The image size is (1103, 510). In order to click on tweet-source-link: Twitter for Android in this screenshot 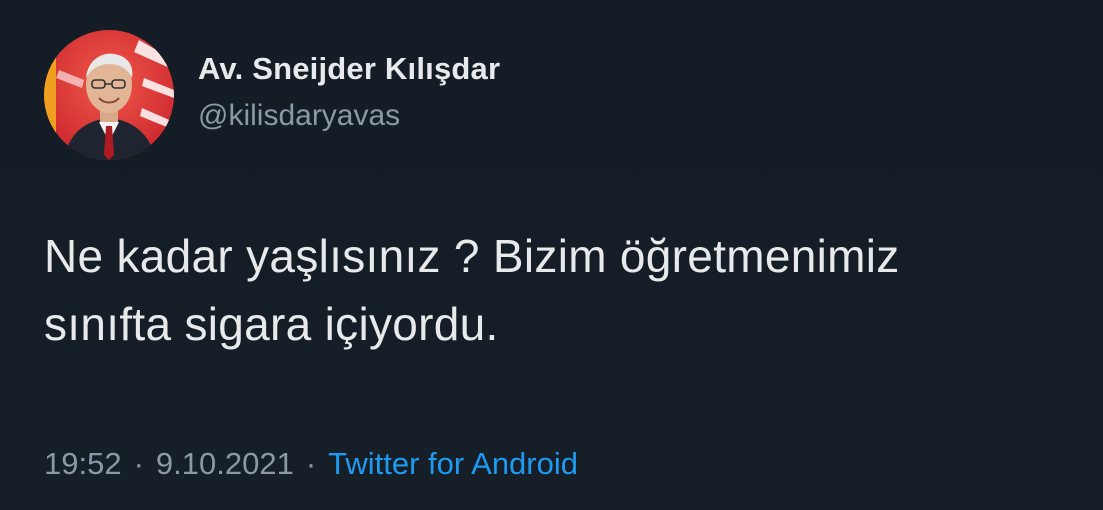, I will do `click(453, 464)`.